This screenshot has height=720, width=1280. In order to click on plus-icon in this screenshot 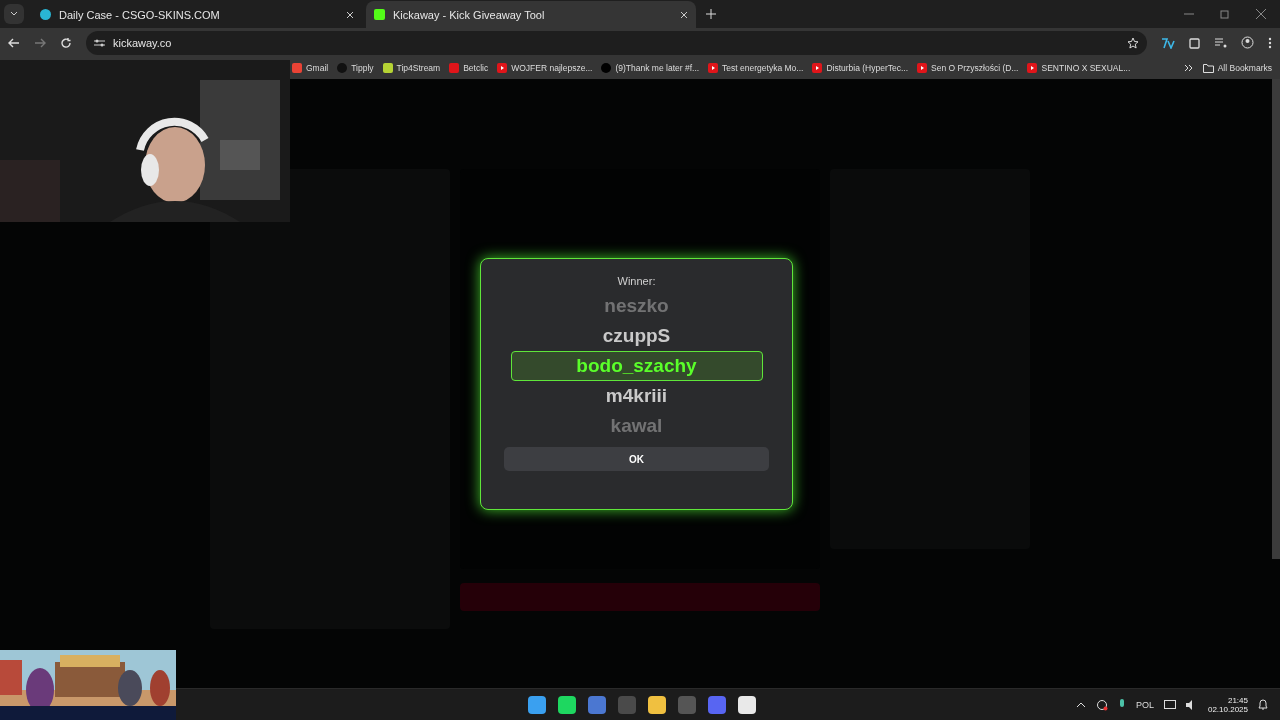, I will do `click(711, 13)`.